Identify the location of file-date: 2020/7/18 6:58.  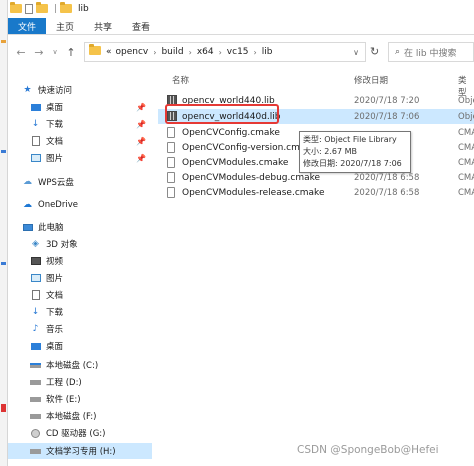
(387, 192).